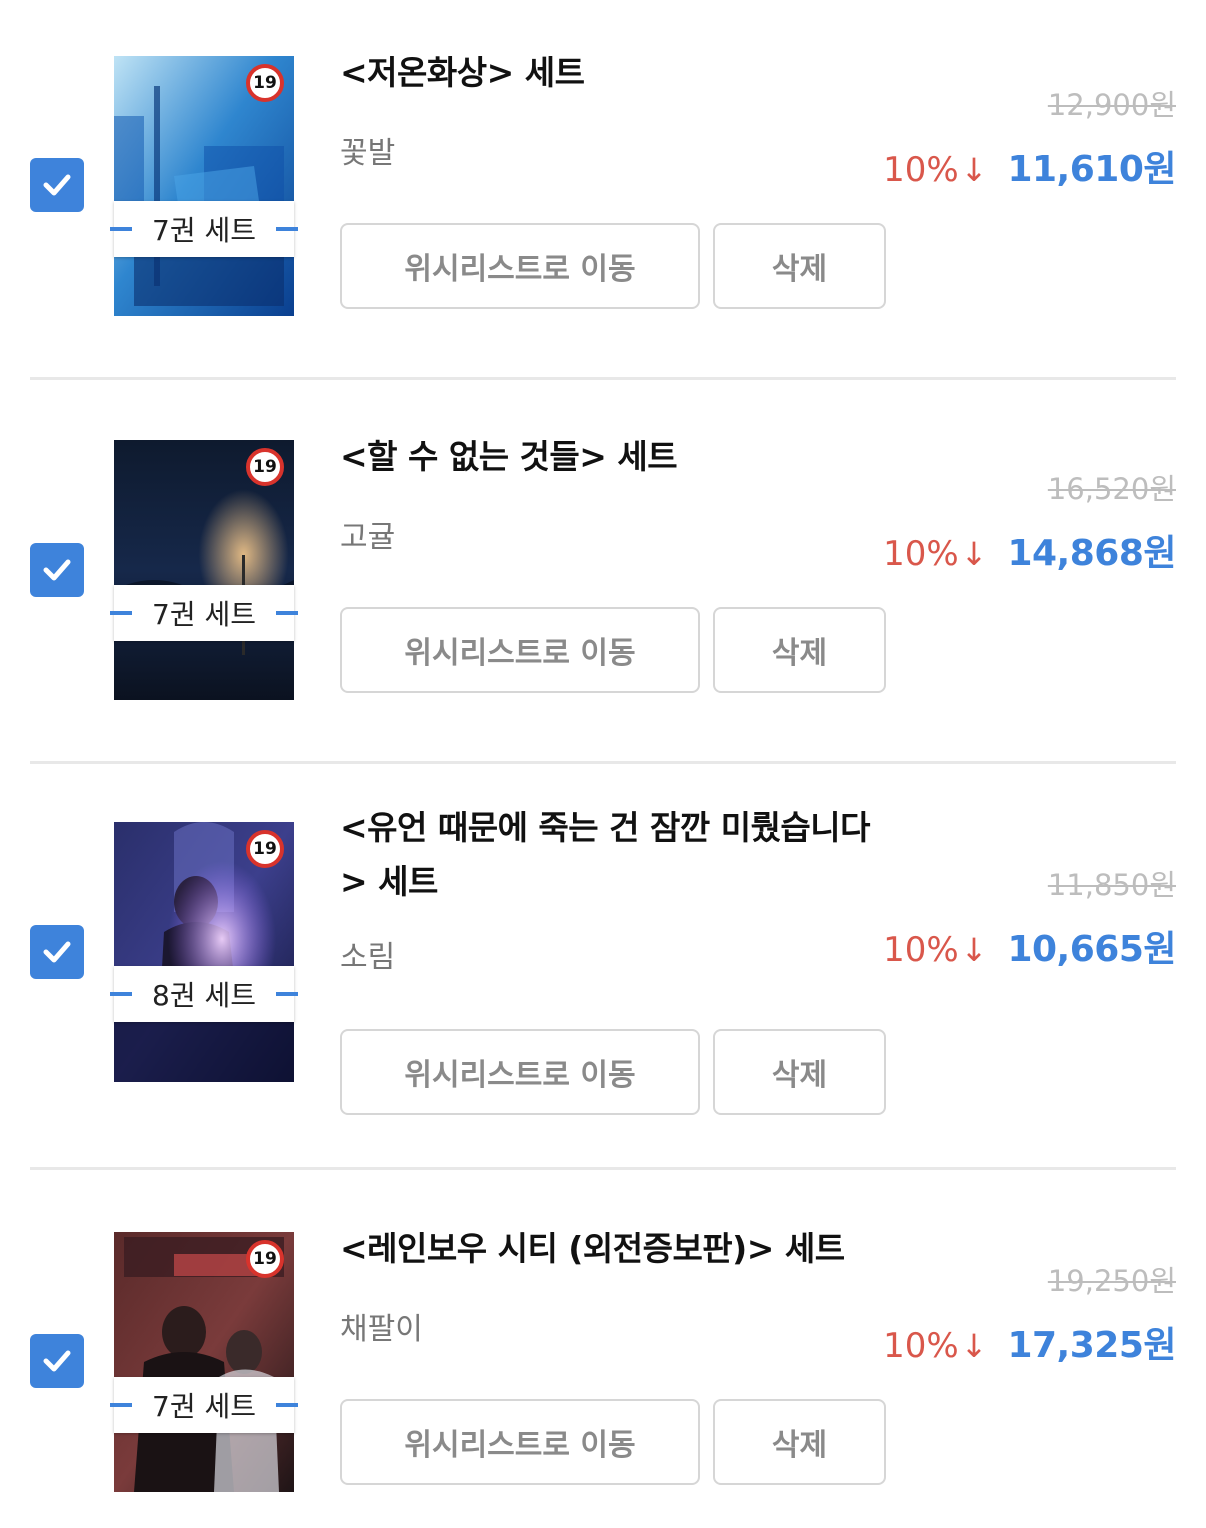 This screenshot has height=1528, width=1206. Describe the element at coordinates (610, 855) in the screenshot. I see `book-title: <유언 때문에 죽는 건 잠깐 미뤘습니다> 세트` at that location.